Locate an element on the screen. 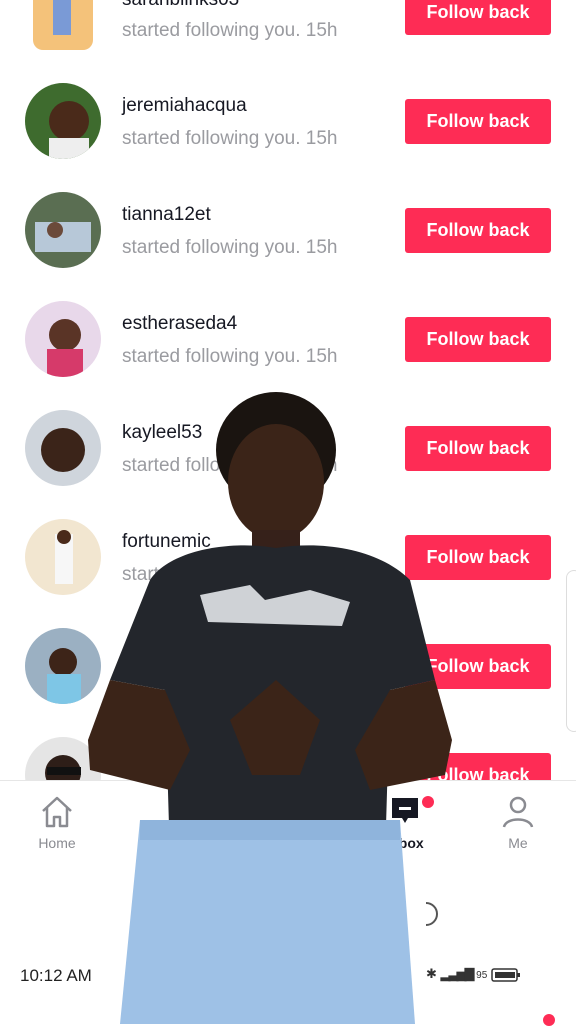  home-icon is located at coordinates (57, 812).